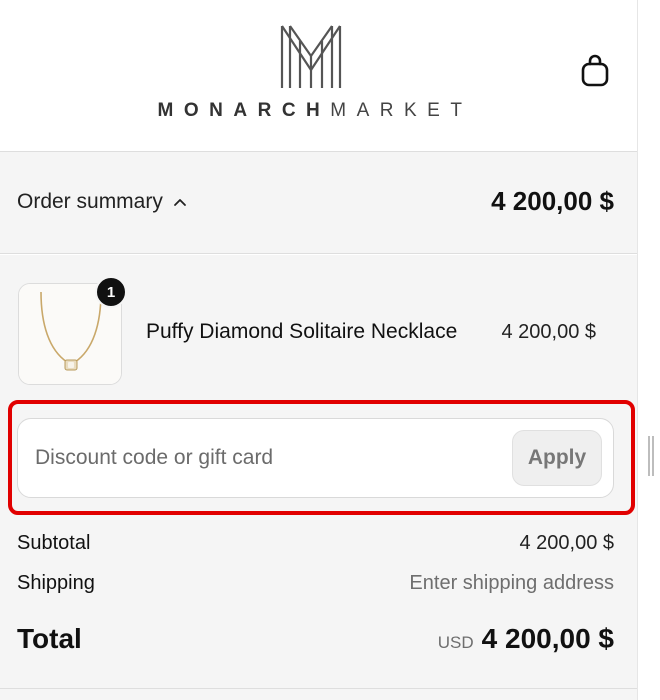 Image resolution: width=660 pixels, height=700 pixels. Describe the element at coordinates (311, 56) in the screenshot. I see `monarch-monogram-icon` at that location.